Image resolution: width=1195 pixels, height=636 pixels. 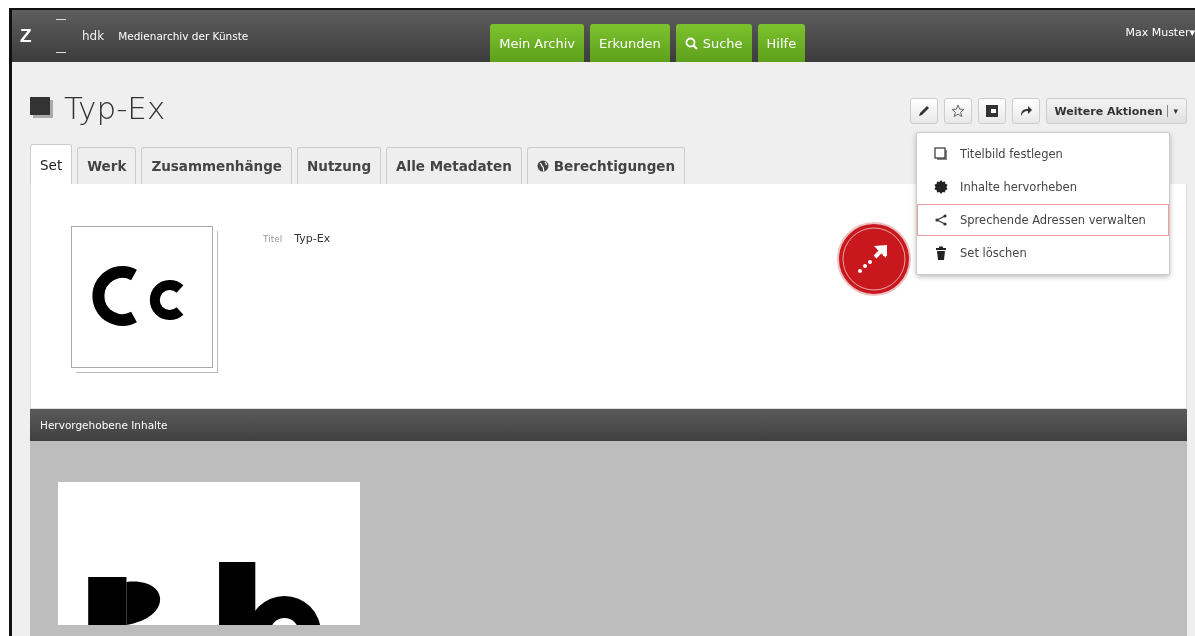 I want to click on section-header: Hervorgehobene Inhalte, so click(x=608, y=425).